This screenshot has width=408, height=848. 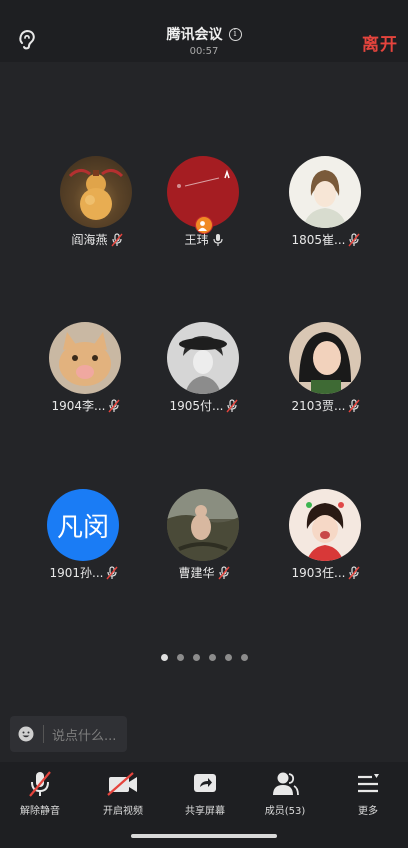 What do you see at coordinates (122, 784) in the screenshot?
I see `video-off-icon` at bounding box center [122, 784].